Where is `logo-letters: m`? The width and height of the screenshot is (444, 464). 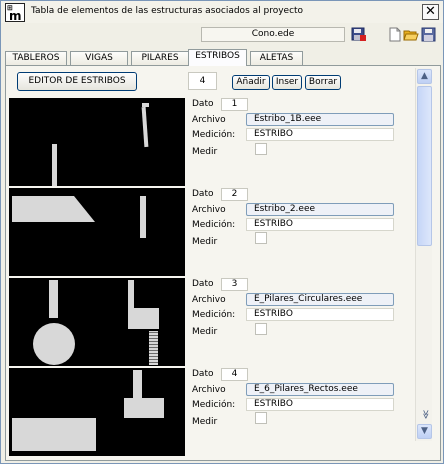
logo-letters: m is located at coordinates (15, 16).